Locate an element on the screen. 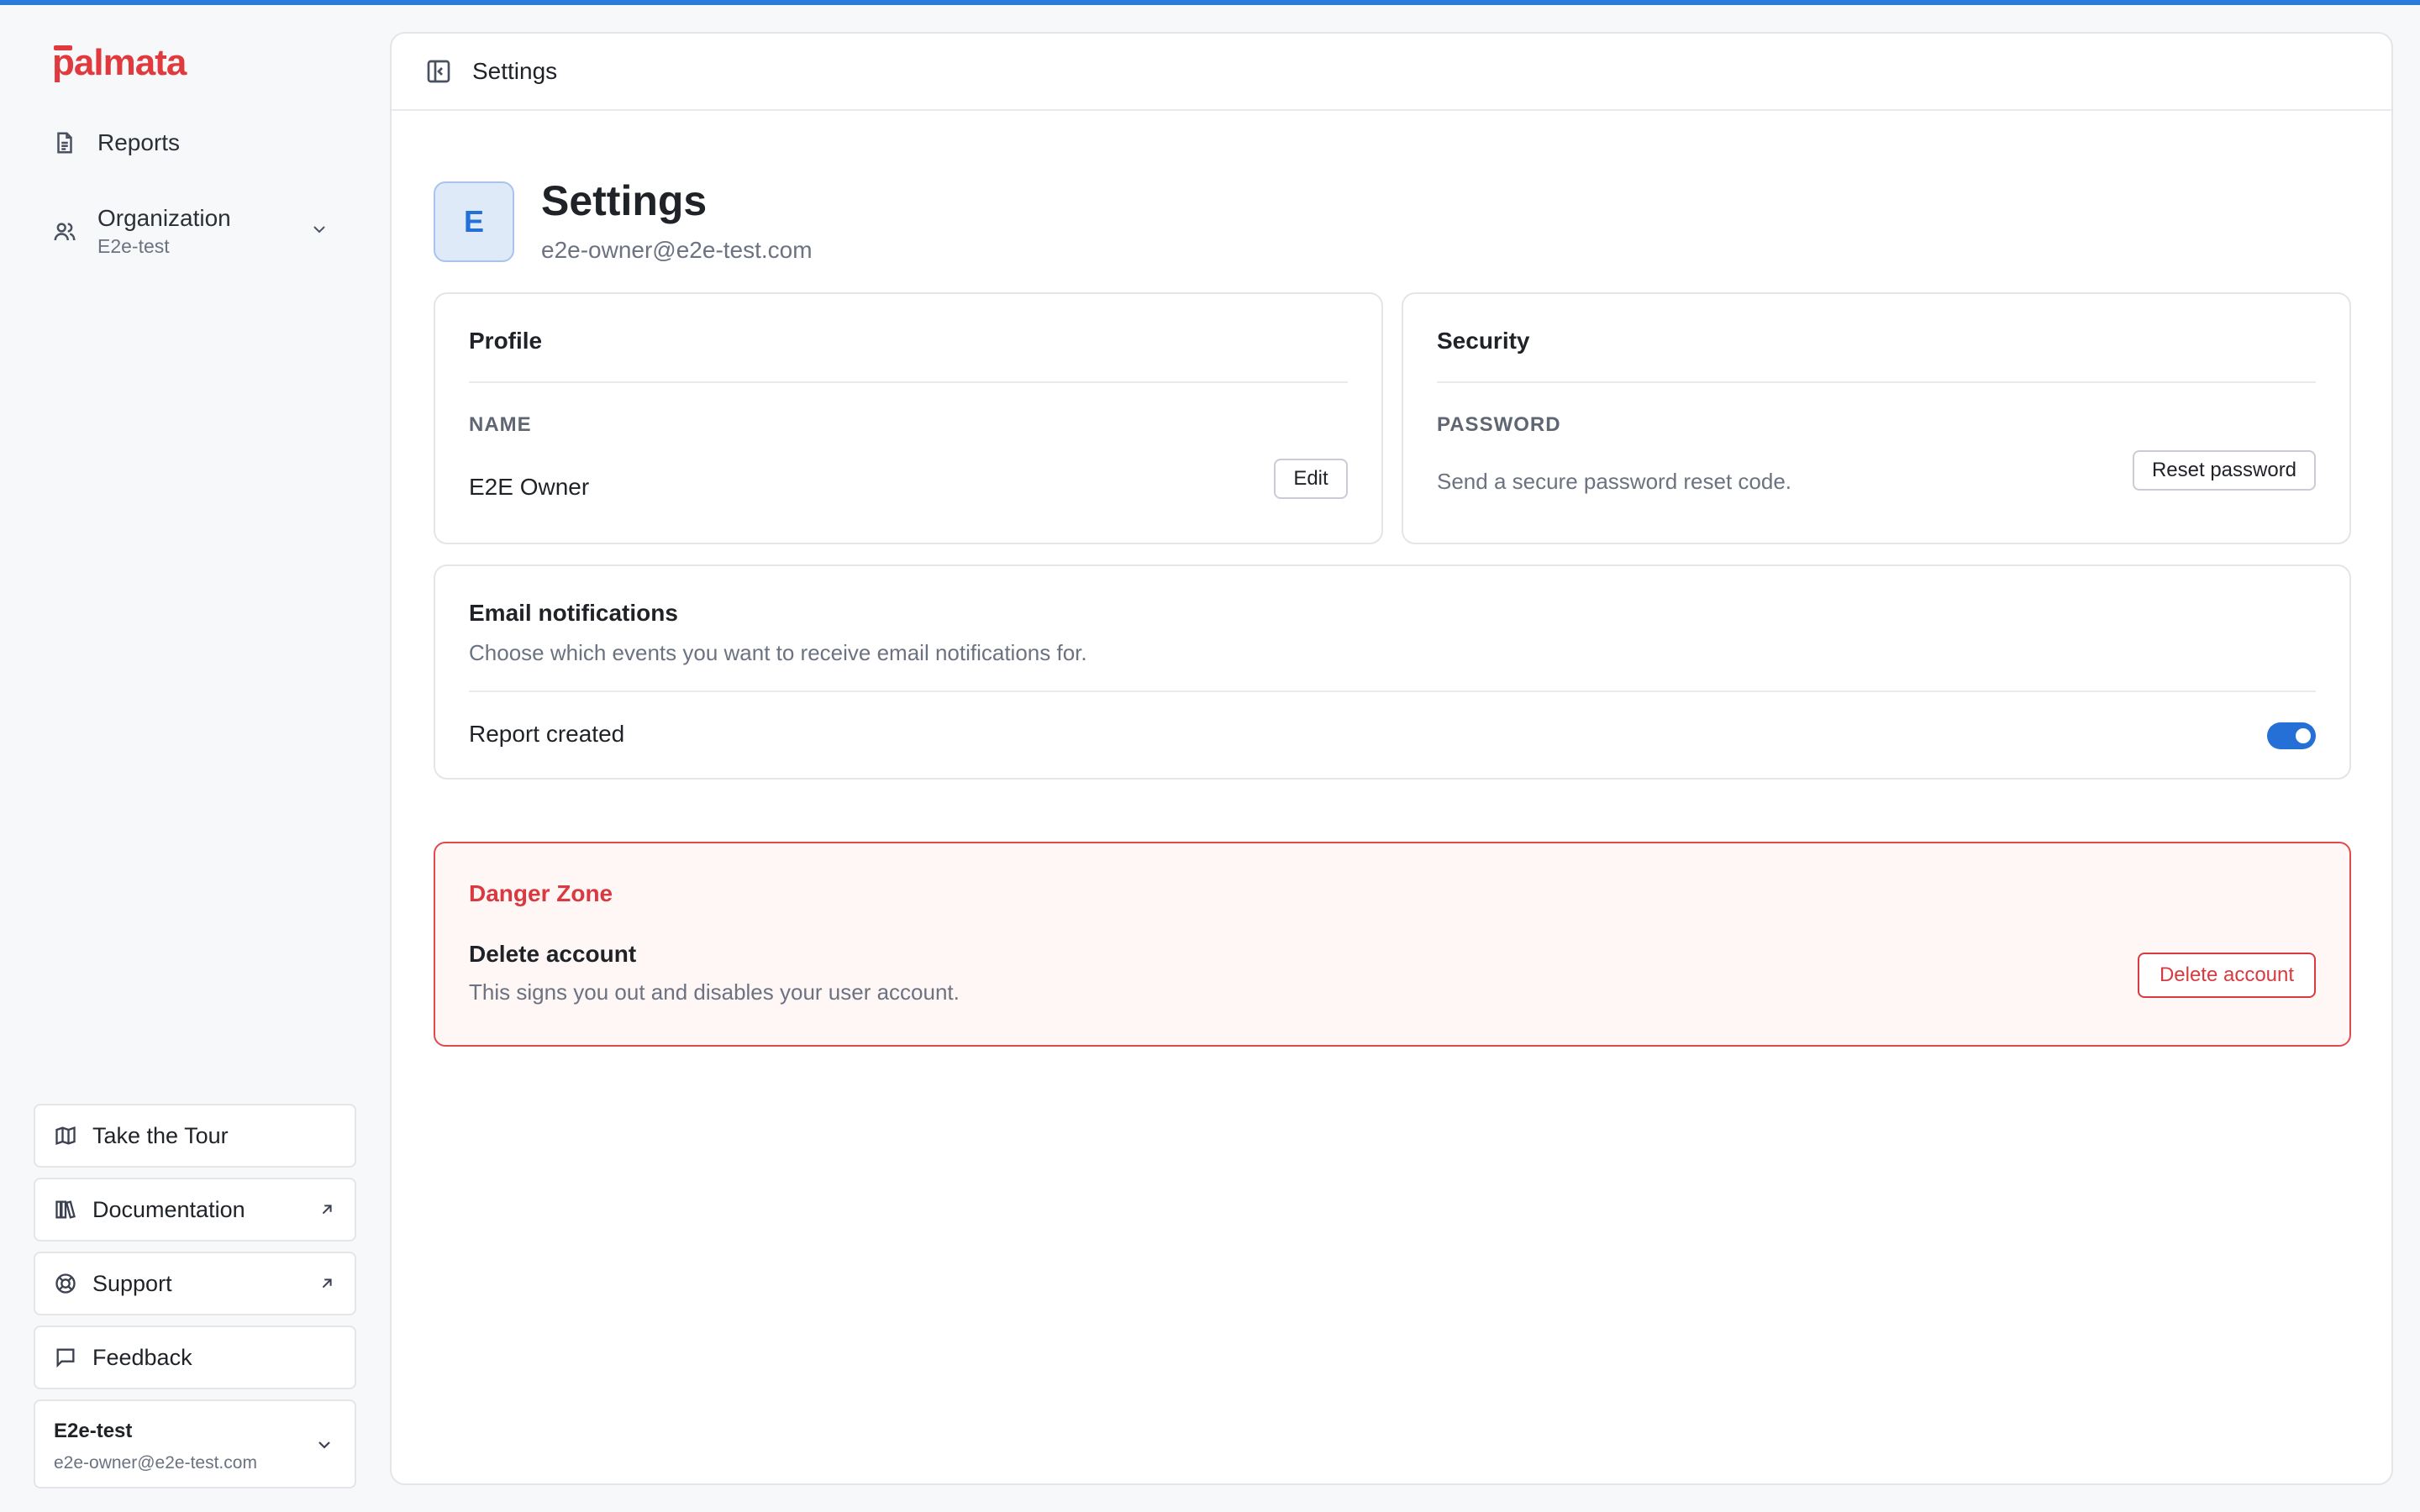 The height and width of the screenshot is (1512, 2420). lifebuoy-icon is located at coordinates (65, 1283).